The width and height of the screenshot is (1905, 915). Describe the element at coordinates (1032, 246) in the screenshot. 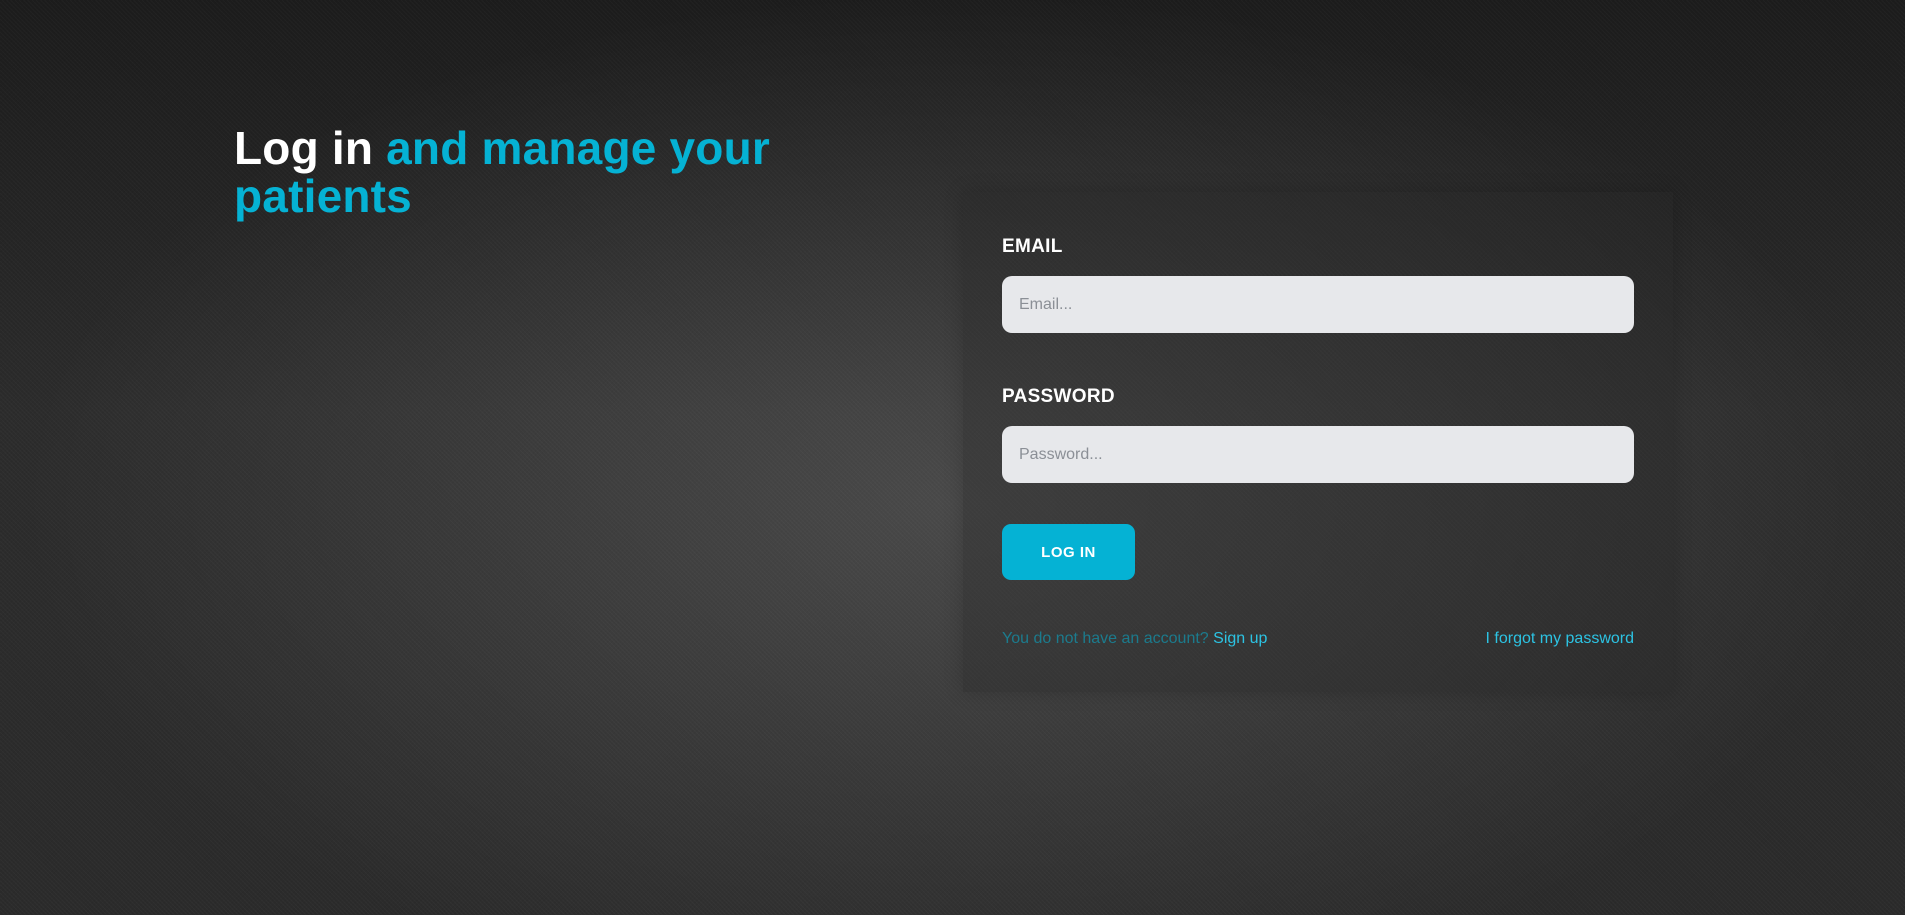

I see `email-label: EMAIL` at that location.